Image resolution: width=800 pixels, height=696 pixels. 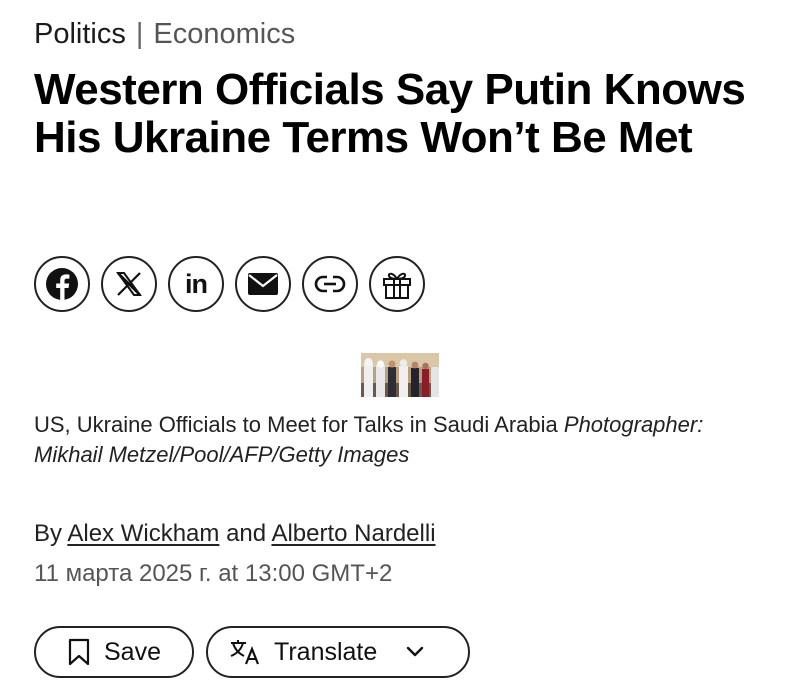 What do you see at coordinates (326, 651) in the screenshot?
I see `translate-label: Translate` at bounding box center [326, 651].